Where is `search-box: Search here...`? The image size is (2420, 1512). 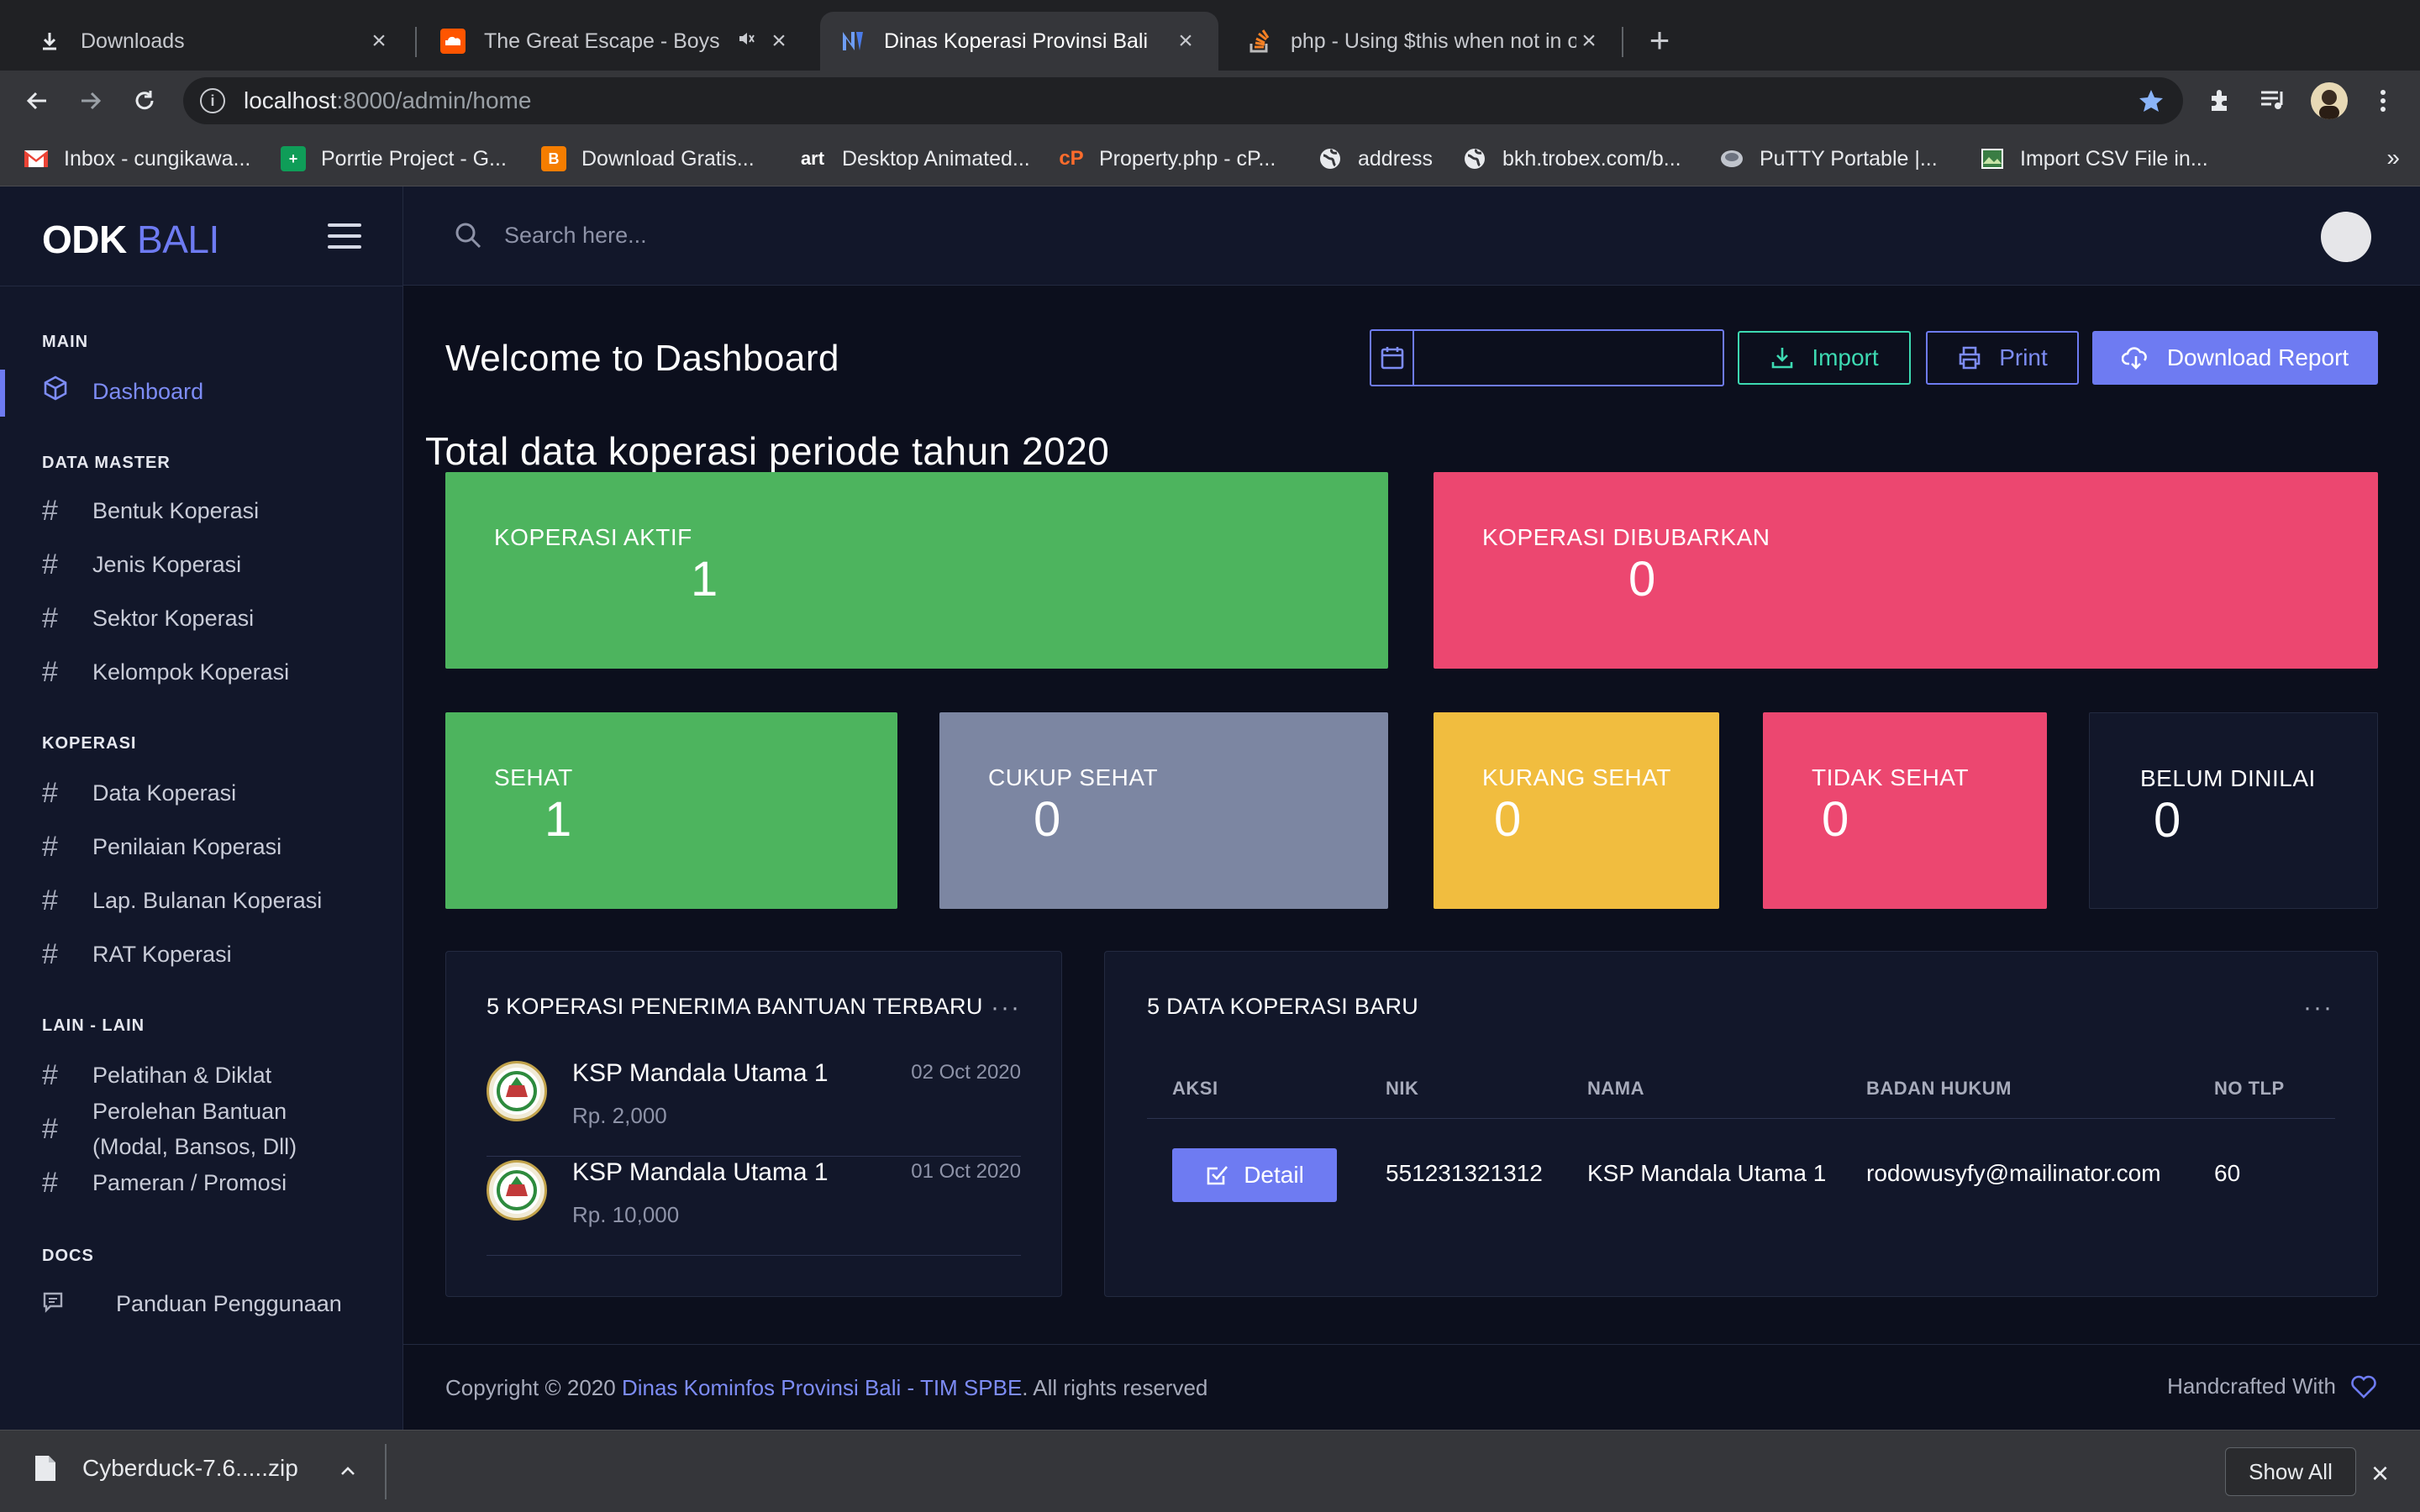 search-box: Search here... is located at coordinates (551, 235).